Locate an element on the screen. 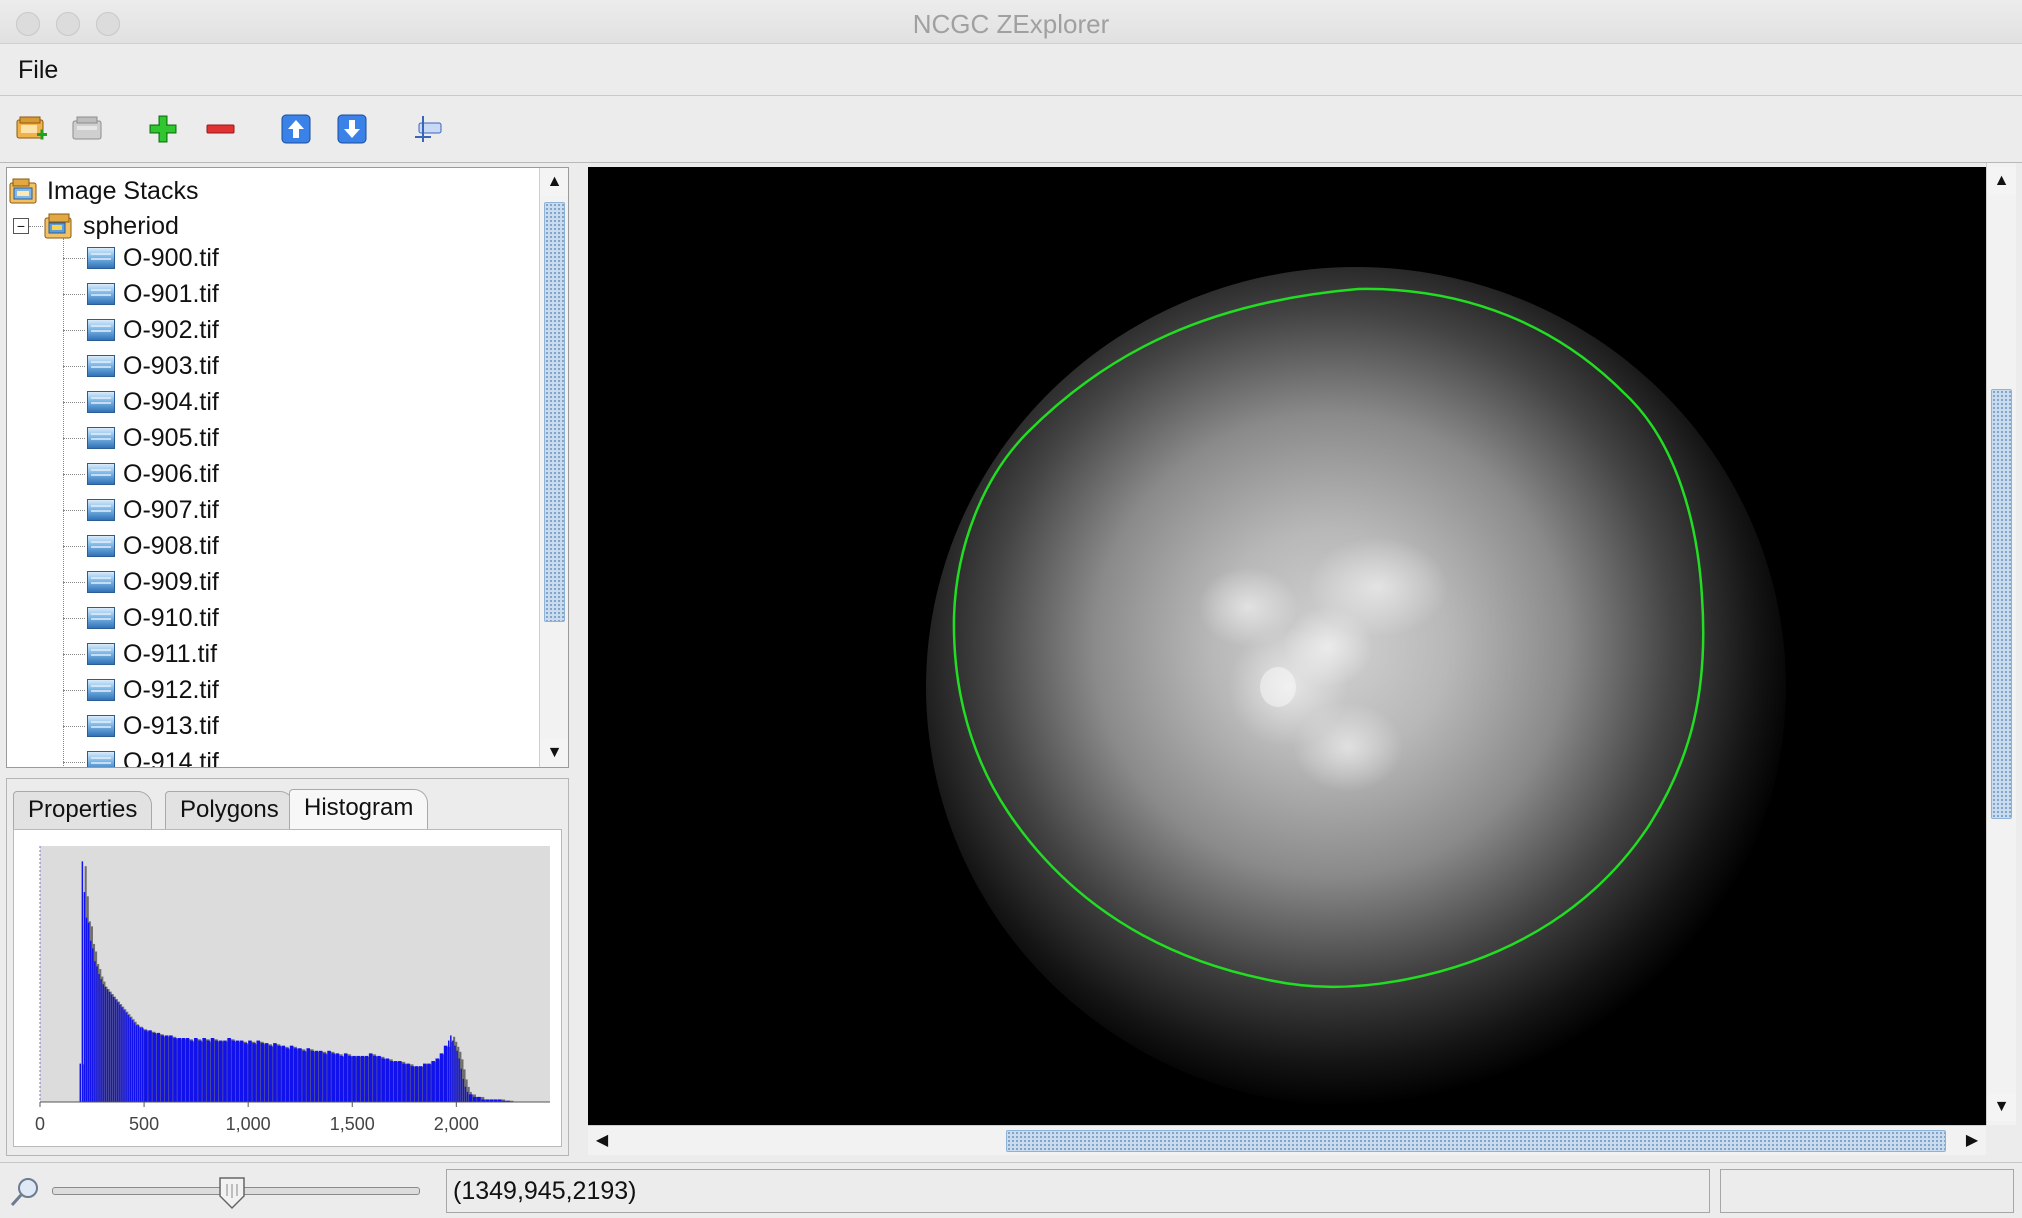 The height and width of the screenshot is (1218, 2022). tree-file-item: O-903.tif is located at coordinates (153, 366).